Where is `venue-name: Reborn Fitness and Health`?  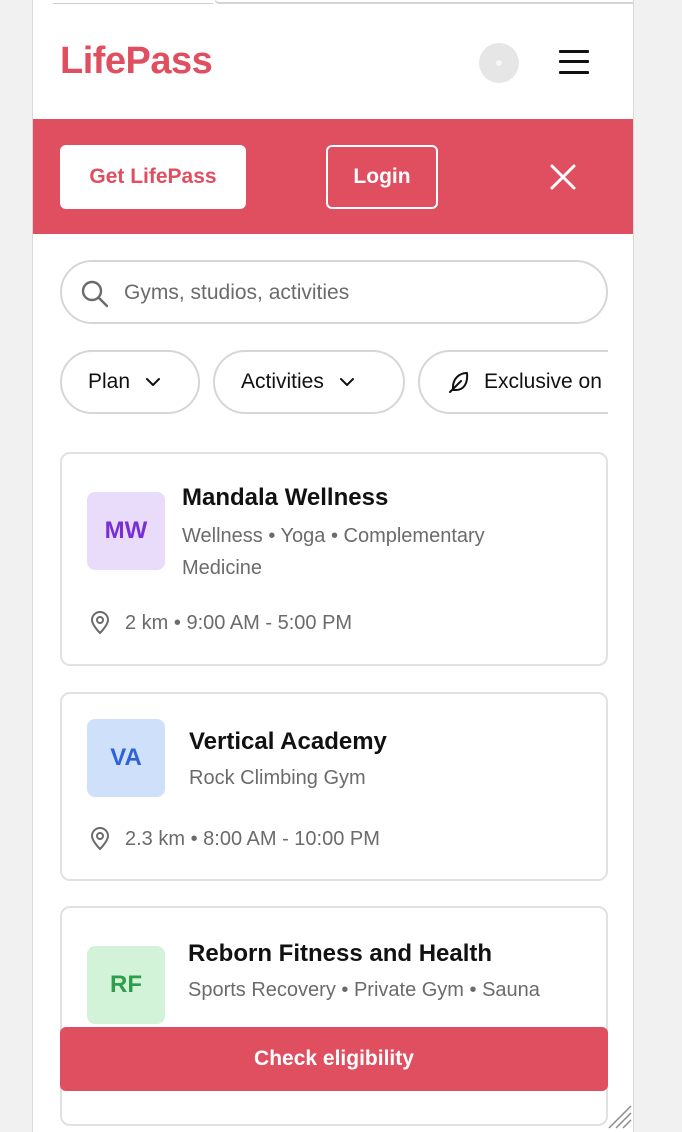
venue-name: Reborn Fitness and Health is located at coordinates (340, 953).